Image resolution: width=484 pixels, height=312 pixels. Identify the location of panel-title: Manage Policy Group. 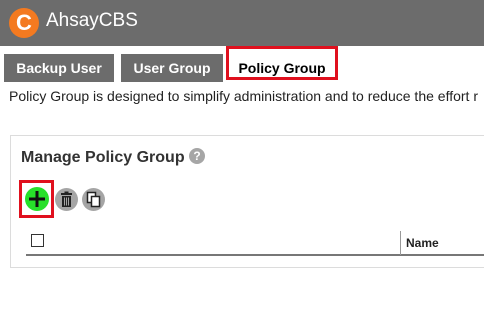
(103, 157).